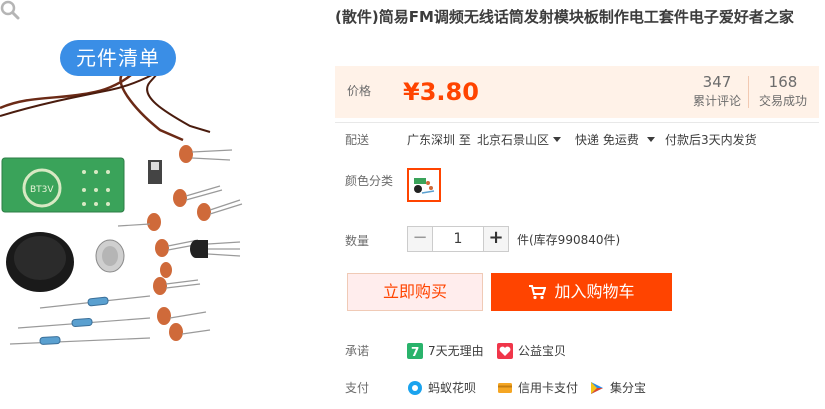  Describe the element at coordinates (357, 351) in the screenshot. I see `promise-label: 承诺` at that location.